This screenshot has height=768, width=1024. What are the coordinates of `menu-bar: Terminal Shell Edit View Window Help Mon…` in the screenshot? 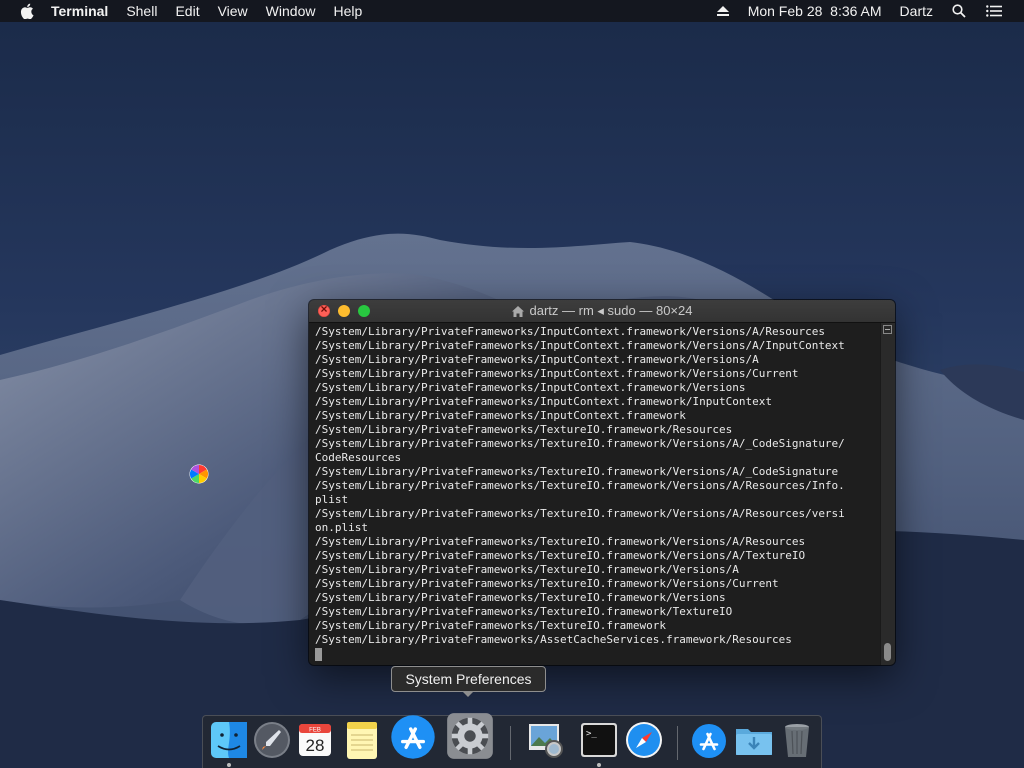 It's located at (512, 11).